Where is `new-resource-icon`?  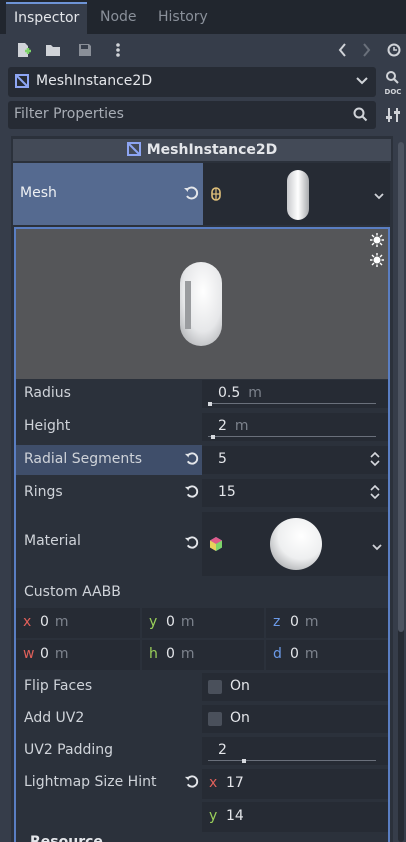
new-resource-icon is located at coordinates (23, 50).